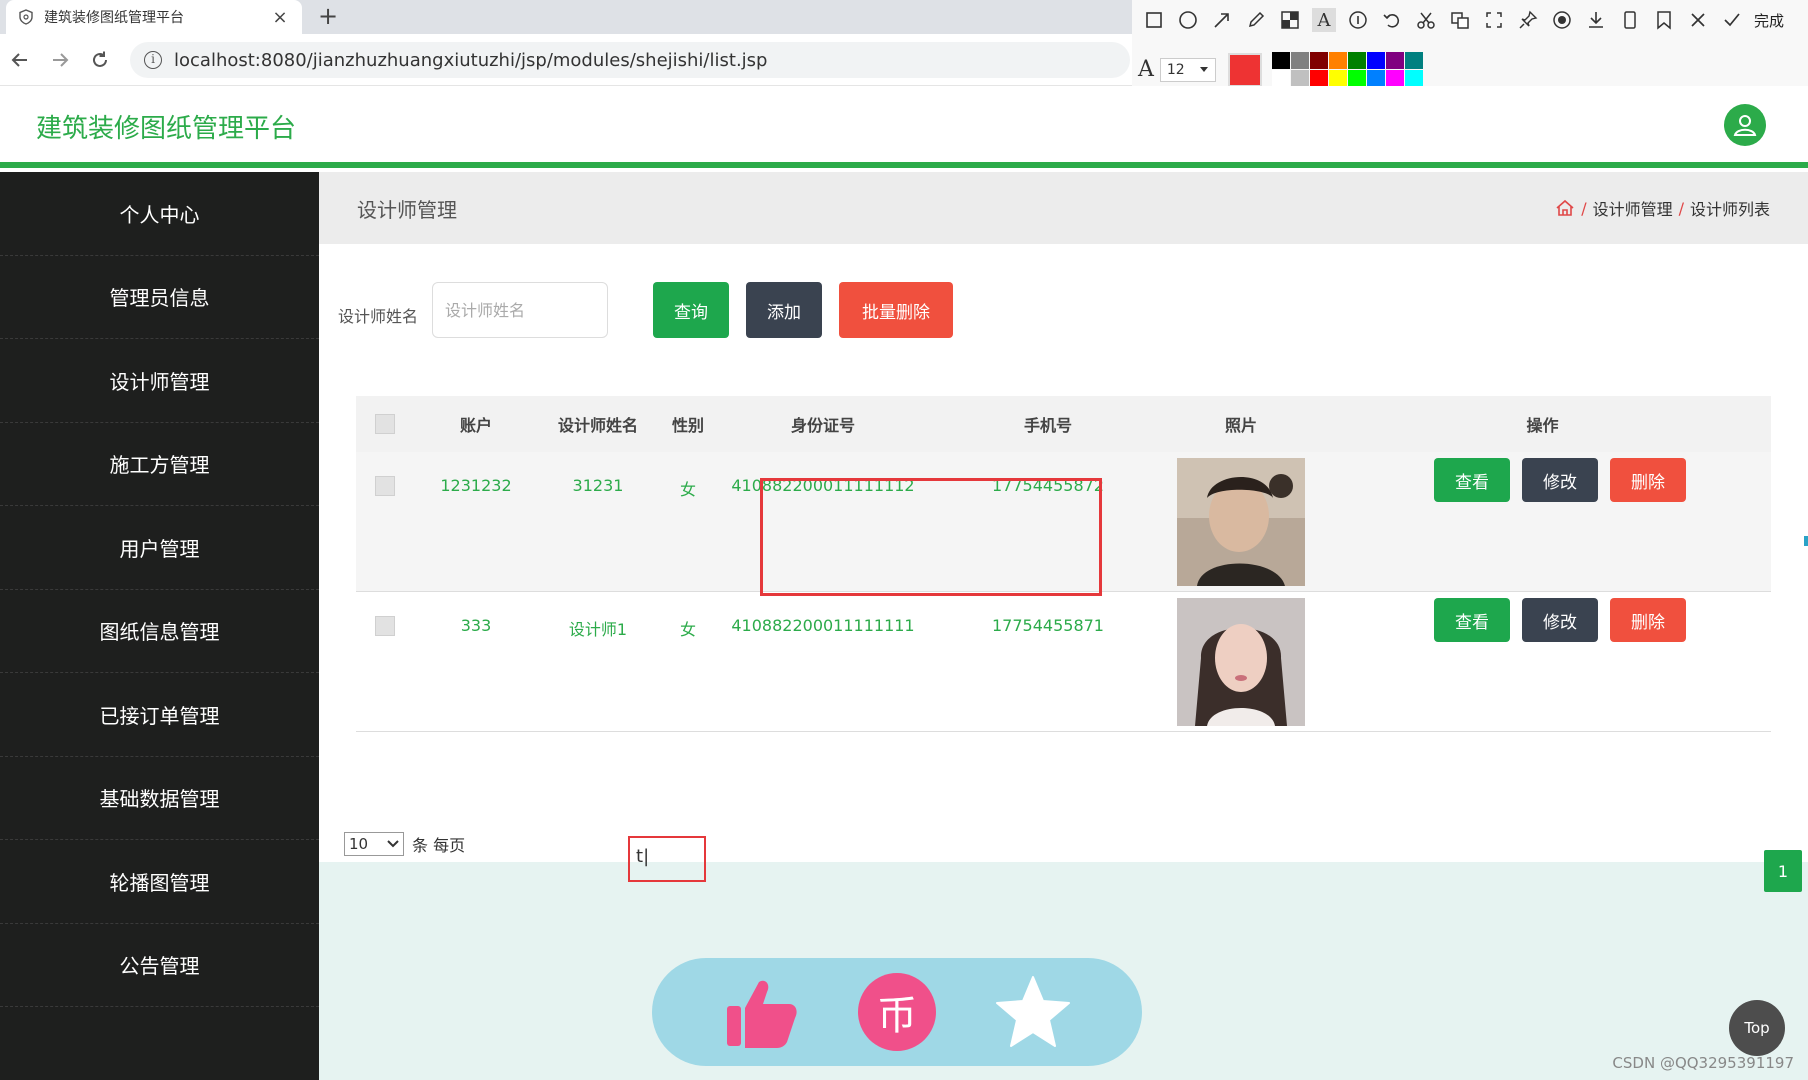 The image size is (1808, 1080). I want to click on sidebar-item-orders-management: 已接订单管理, so click(159, 715).